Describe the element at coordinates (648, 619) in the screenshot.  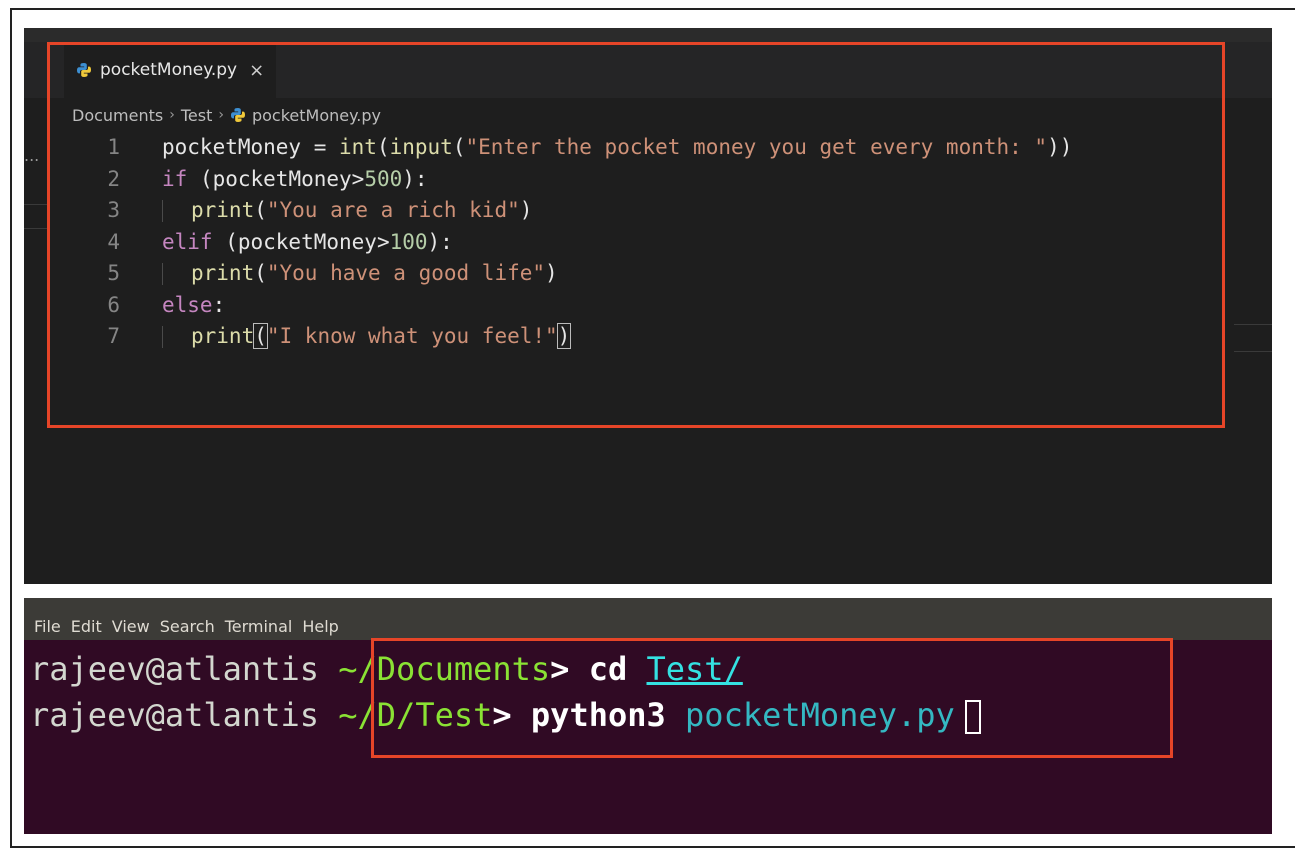
I see `terminal-menubar: File Edit View Search Terminal Help` at that location.